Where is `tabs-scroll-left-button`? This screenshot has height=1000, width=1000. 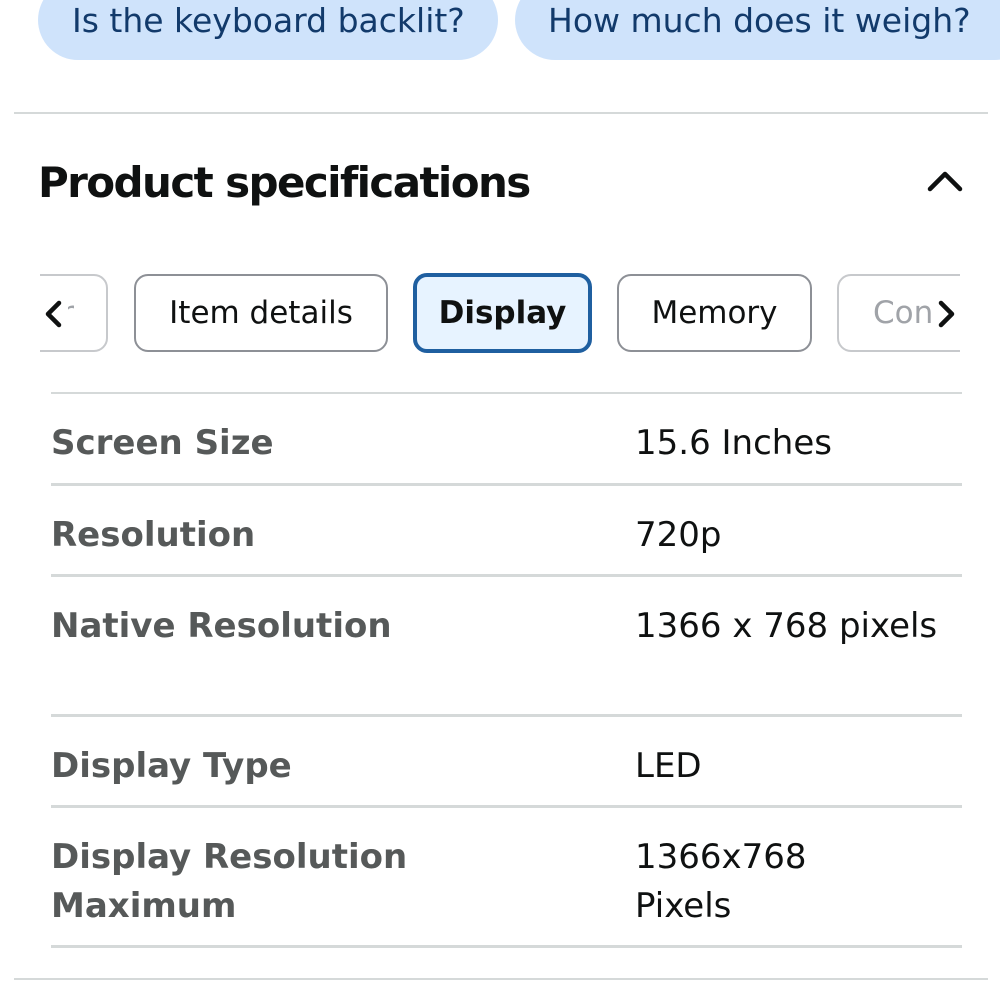
tabs-scroll-left-button is located at coordinates (54, 314).